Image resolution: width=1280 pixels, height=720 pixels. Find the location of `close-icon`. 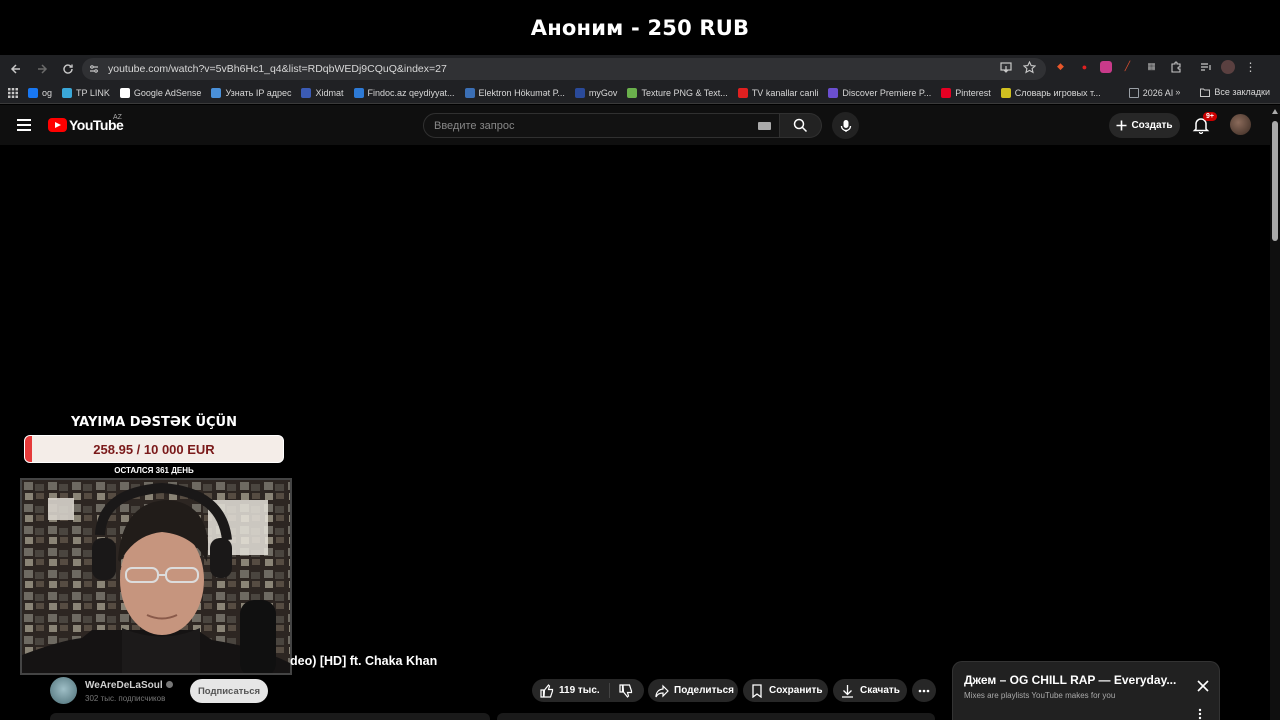

close-icon is located at coordinates (1203, 686).